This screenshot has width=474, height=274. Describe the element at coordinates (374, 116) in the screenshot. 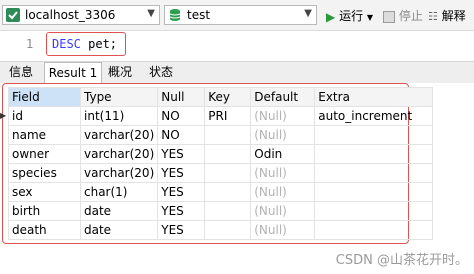

I see `cell-extra: auto_increment` at that location.